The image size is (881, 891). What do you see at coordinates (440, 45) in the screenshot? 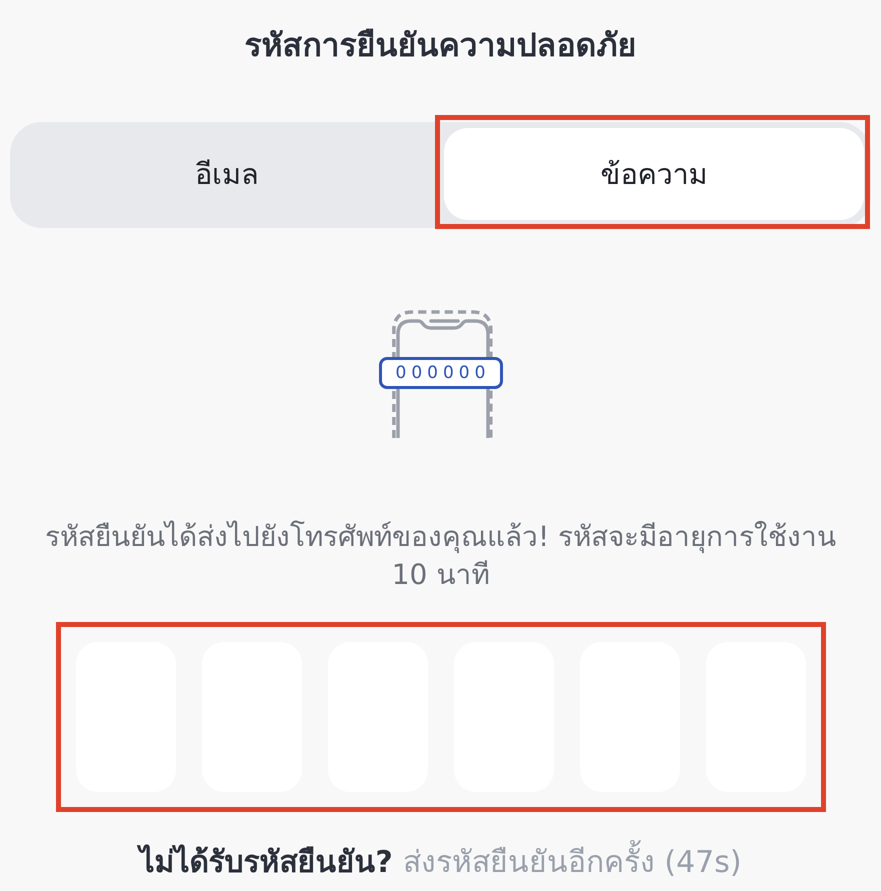
I see `screen-title: รหัสการยืนยันความปลอดภัย` at bounding box center [440, 45].